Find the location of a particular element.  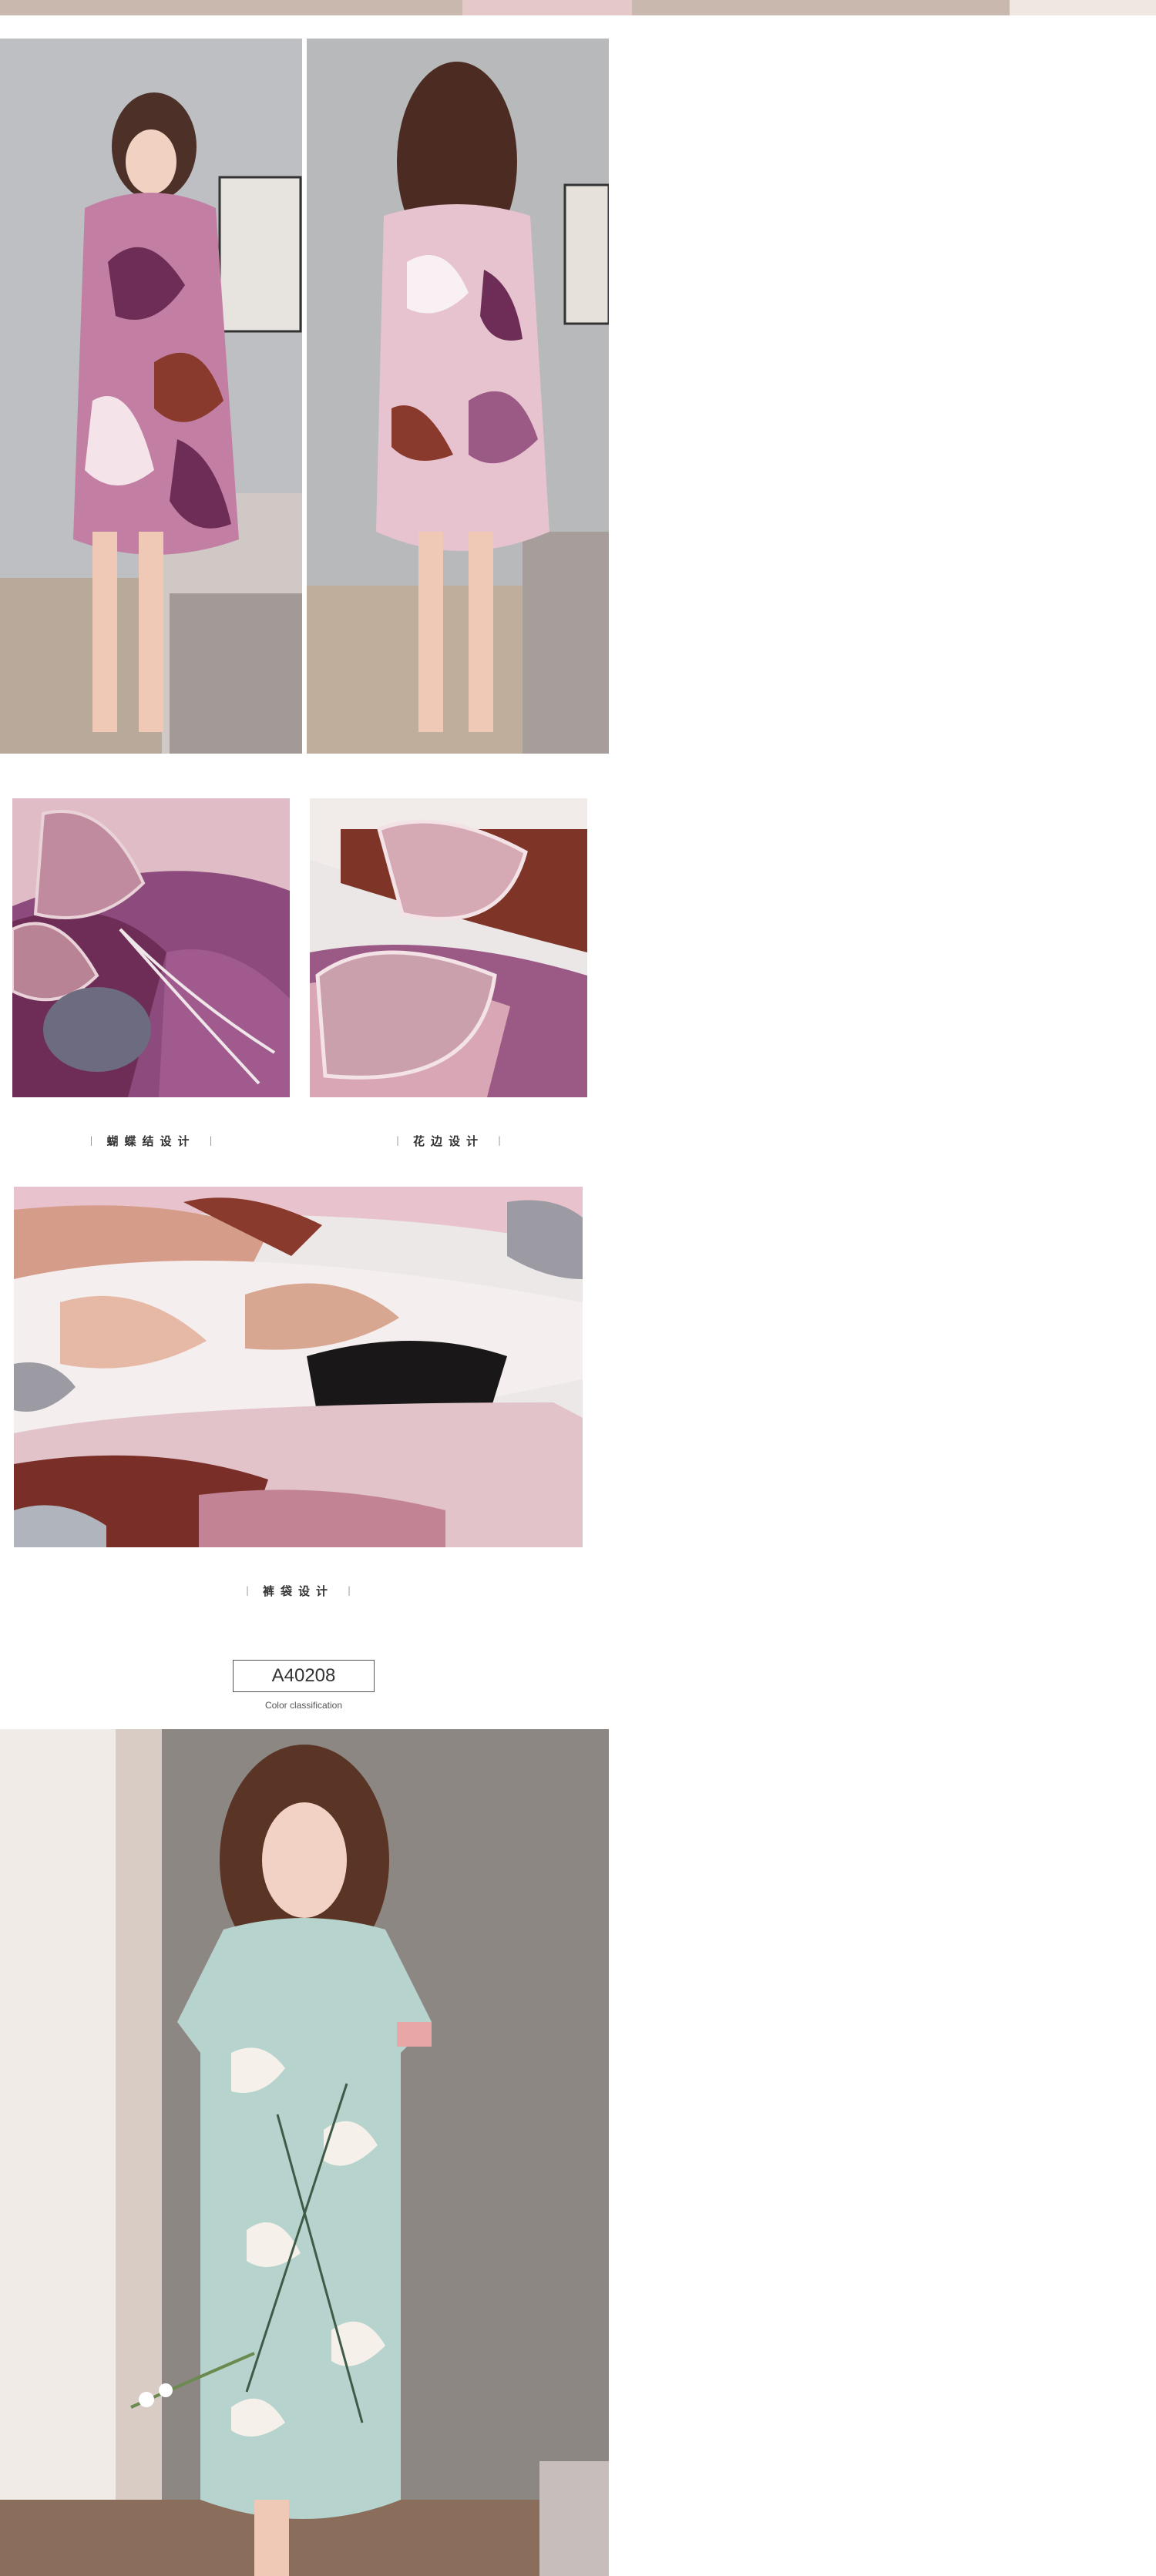

lace-design-label: 花边设计 is located at coordinates (448, 1141).